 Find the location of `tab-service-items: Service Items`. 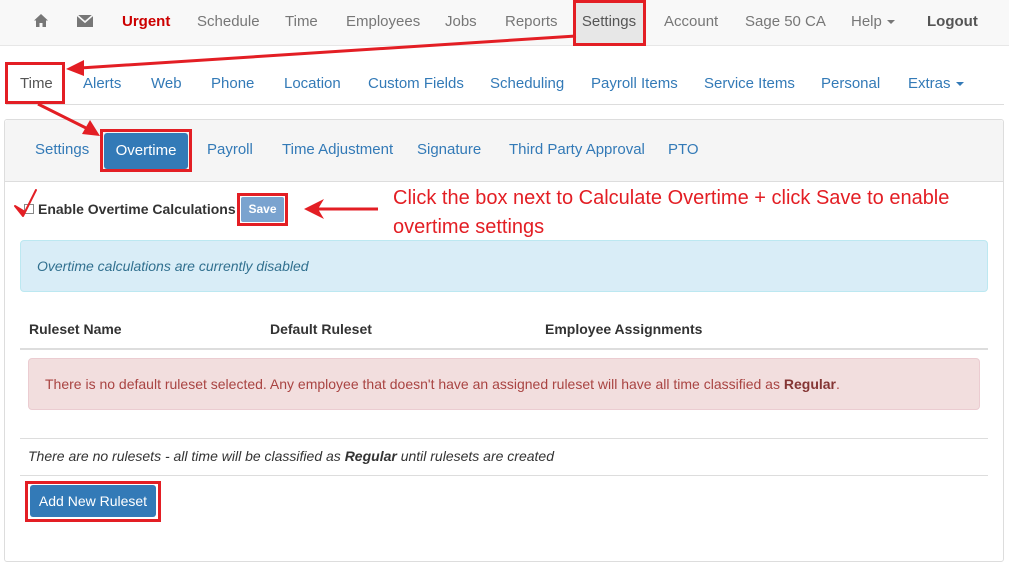

tab-service-items: Service Items is located at coordinates (749, 84).